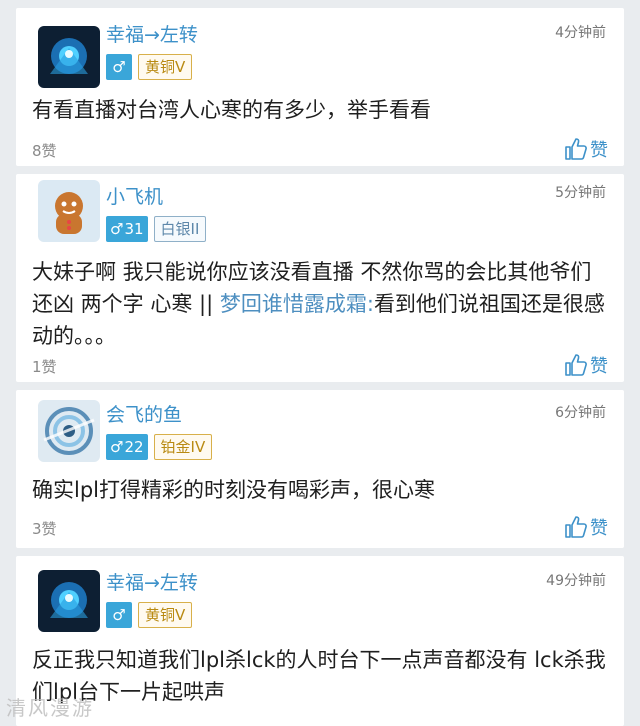  Describe the element at coordinates (44, 151) in the screenshot. I see `like-count: 8赞` at that location.